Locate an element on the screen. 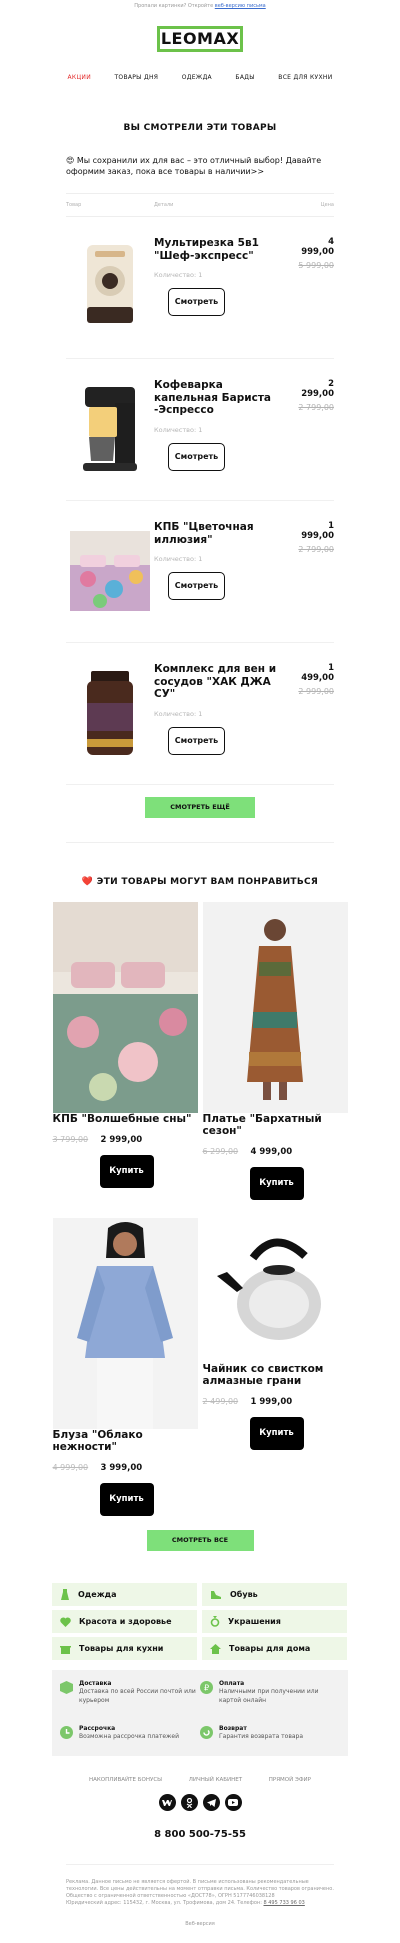 The width and height of the screenshot is (400, 1943). supplement-jar-image is located at coordinates (110, 713).